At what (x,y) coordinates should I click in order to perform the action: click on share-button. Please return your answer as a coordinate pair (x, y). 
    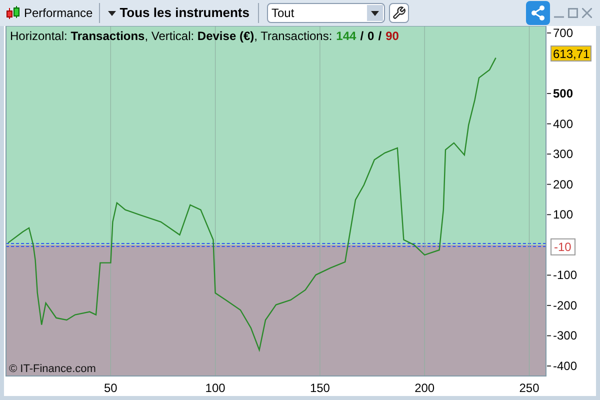
    Looking at the image, I should click on (538, 13).